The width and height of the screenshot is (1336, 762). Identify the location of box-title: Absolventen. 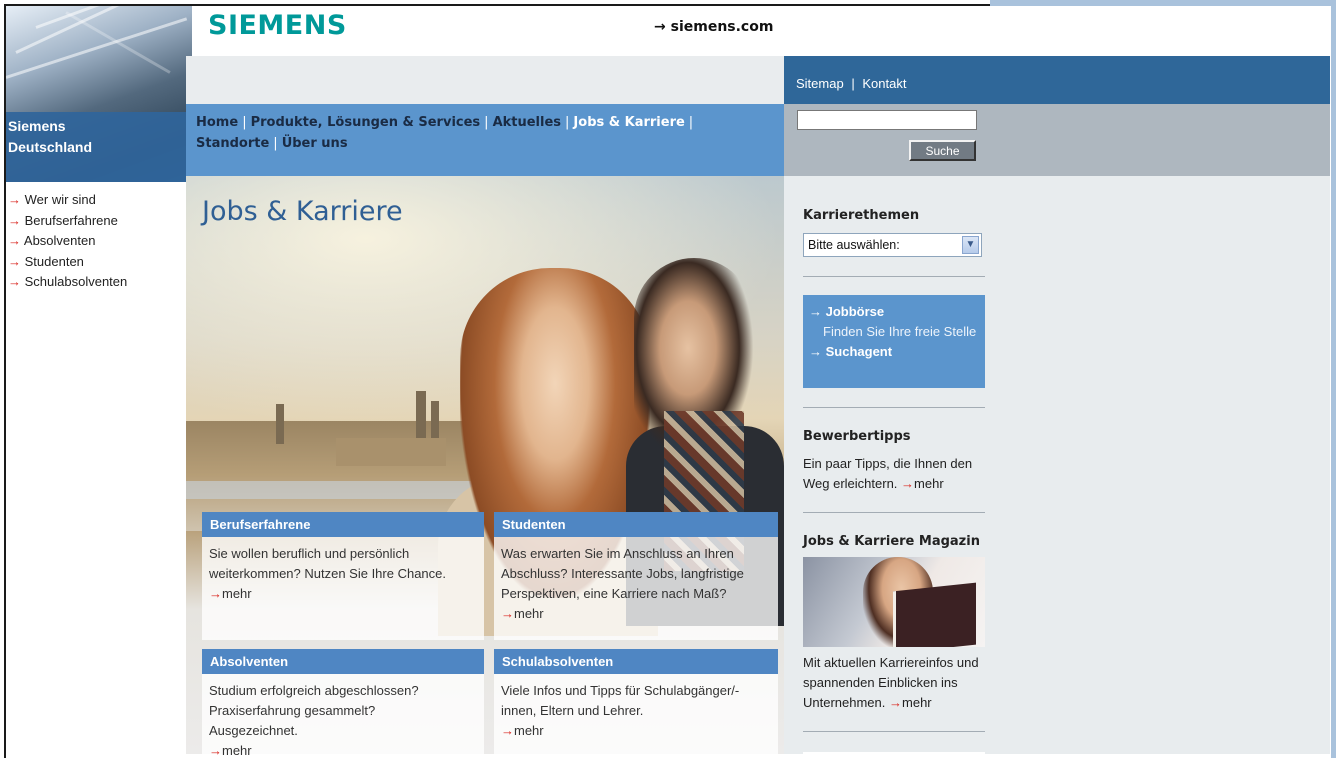
(343, 661).